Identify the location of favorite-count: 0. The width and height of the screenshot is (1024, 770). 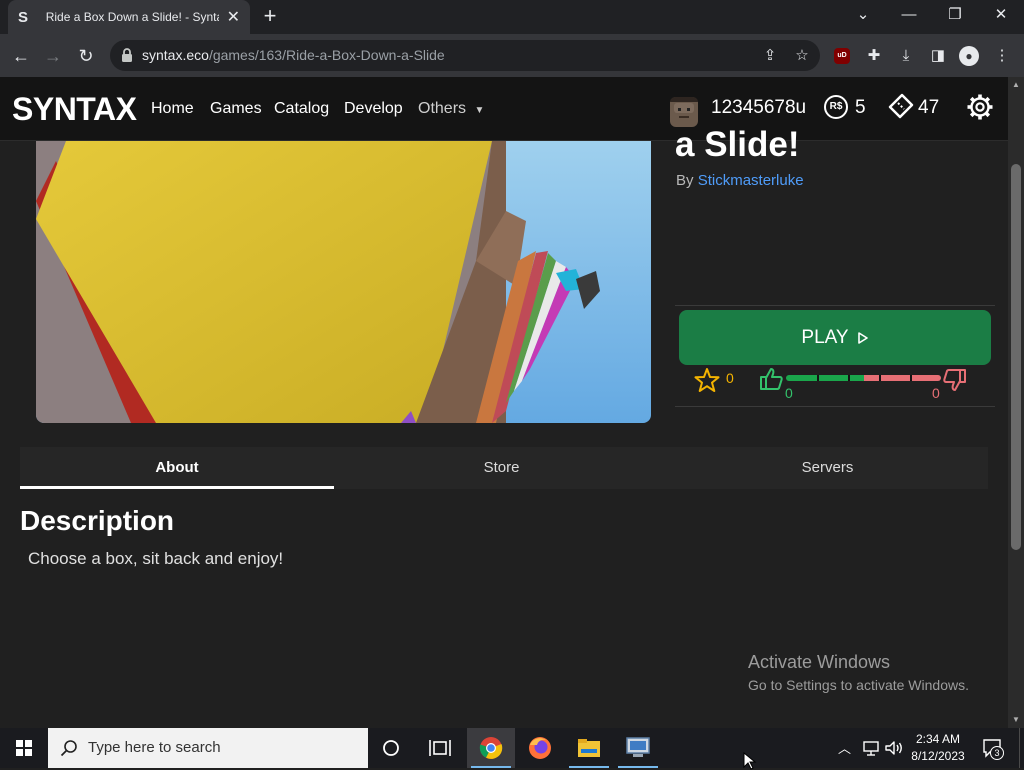
(730, 378).